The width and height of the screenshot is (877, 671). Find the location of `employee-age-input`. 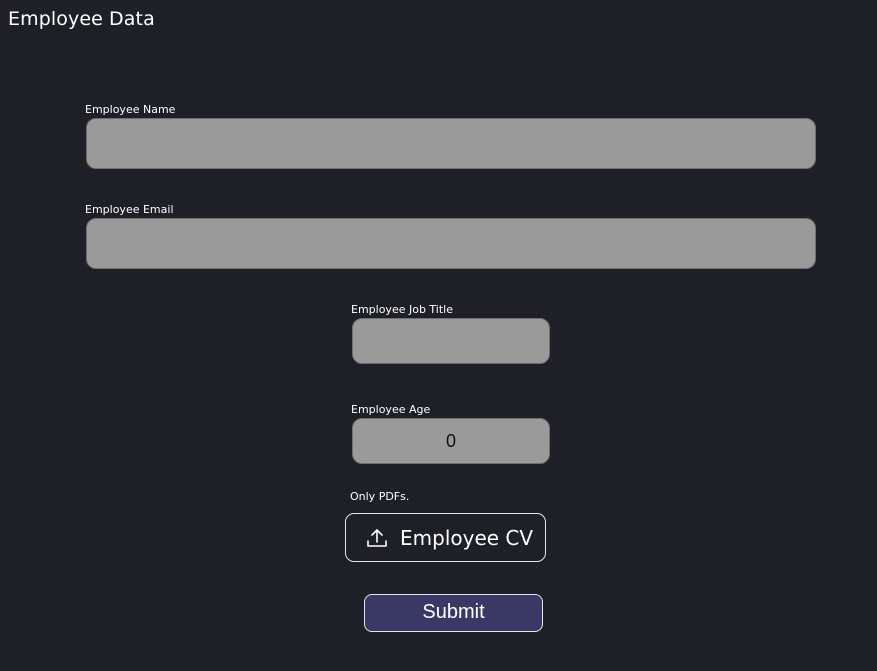

employee-age-input is located at coordinates (451, 441).